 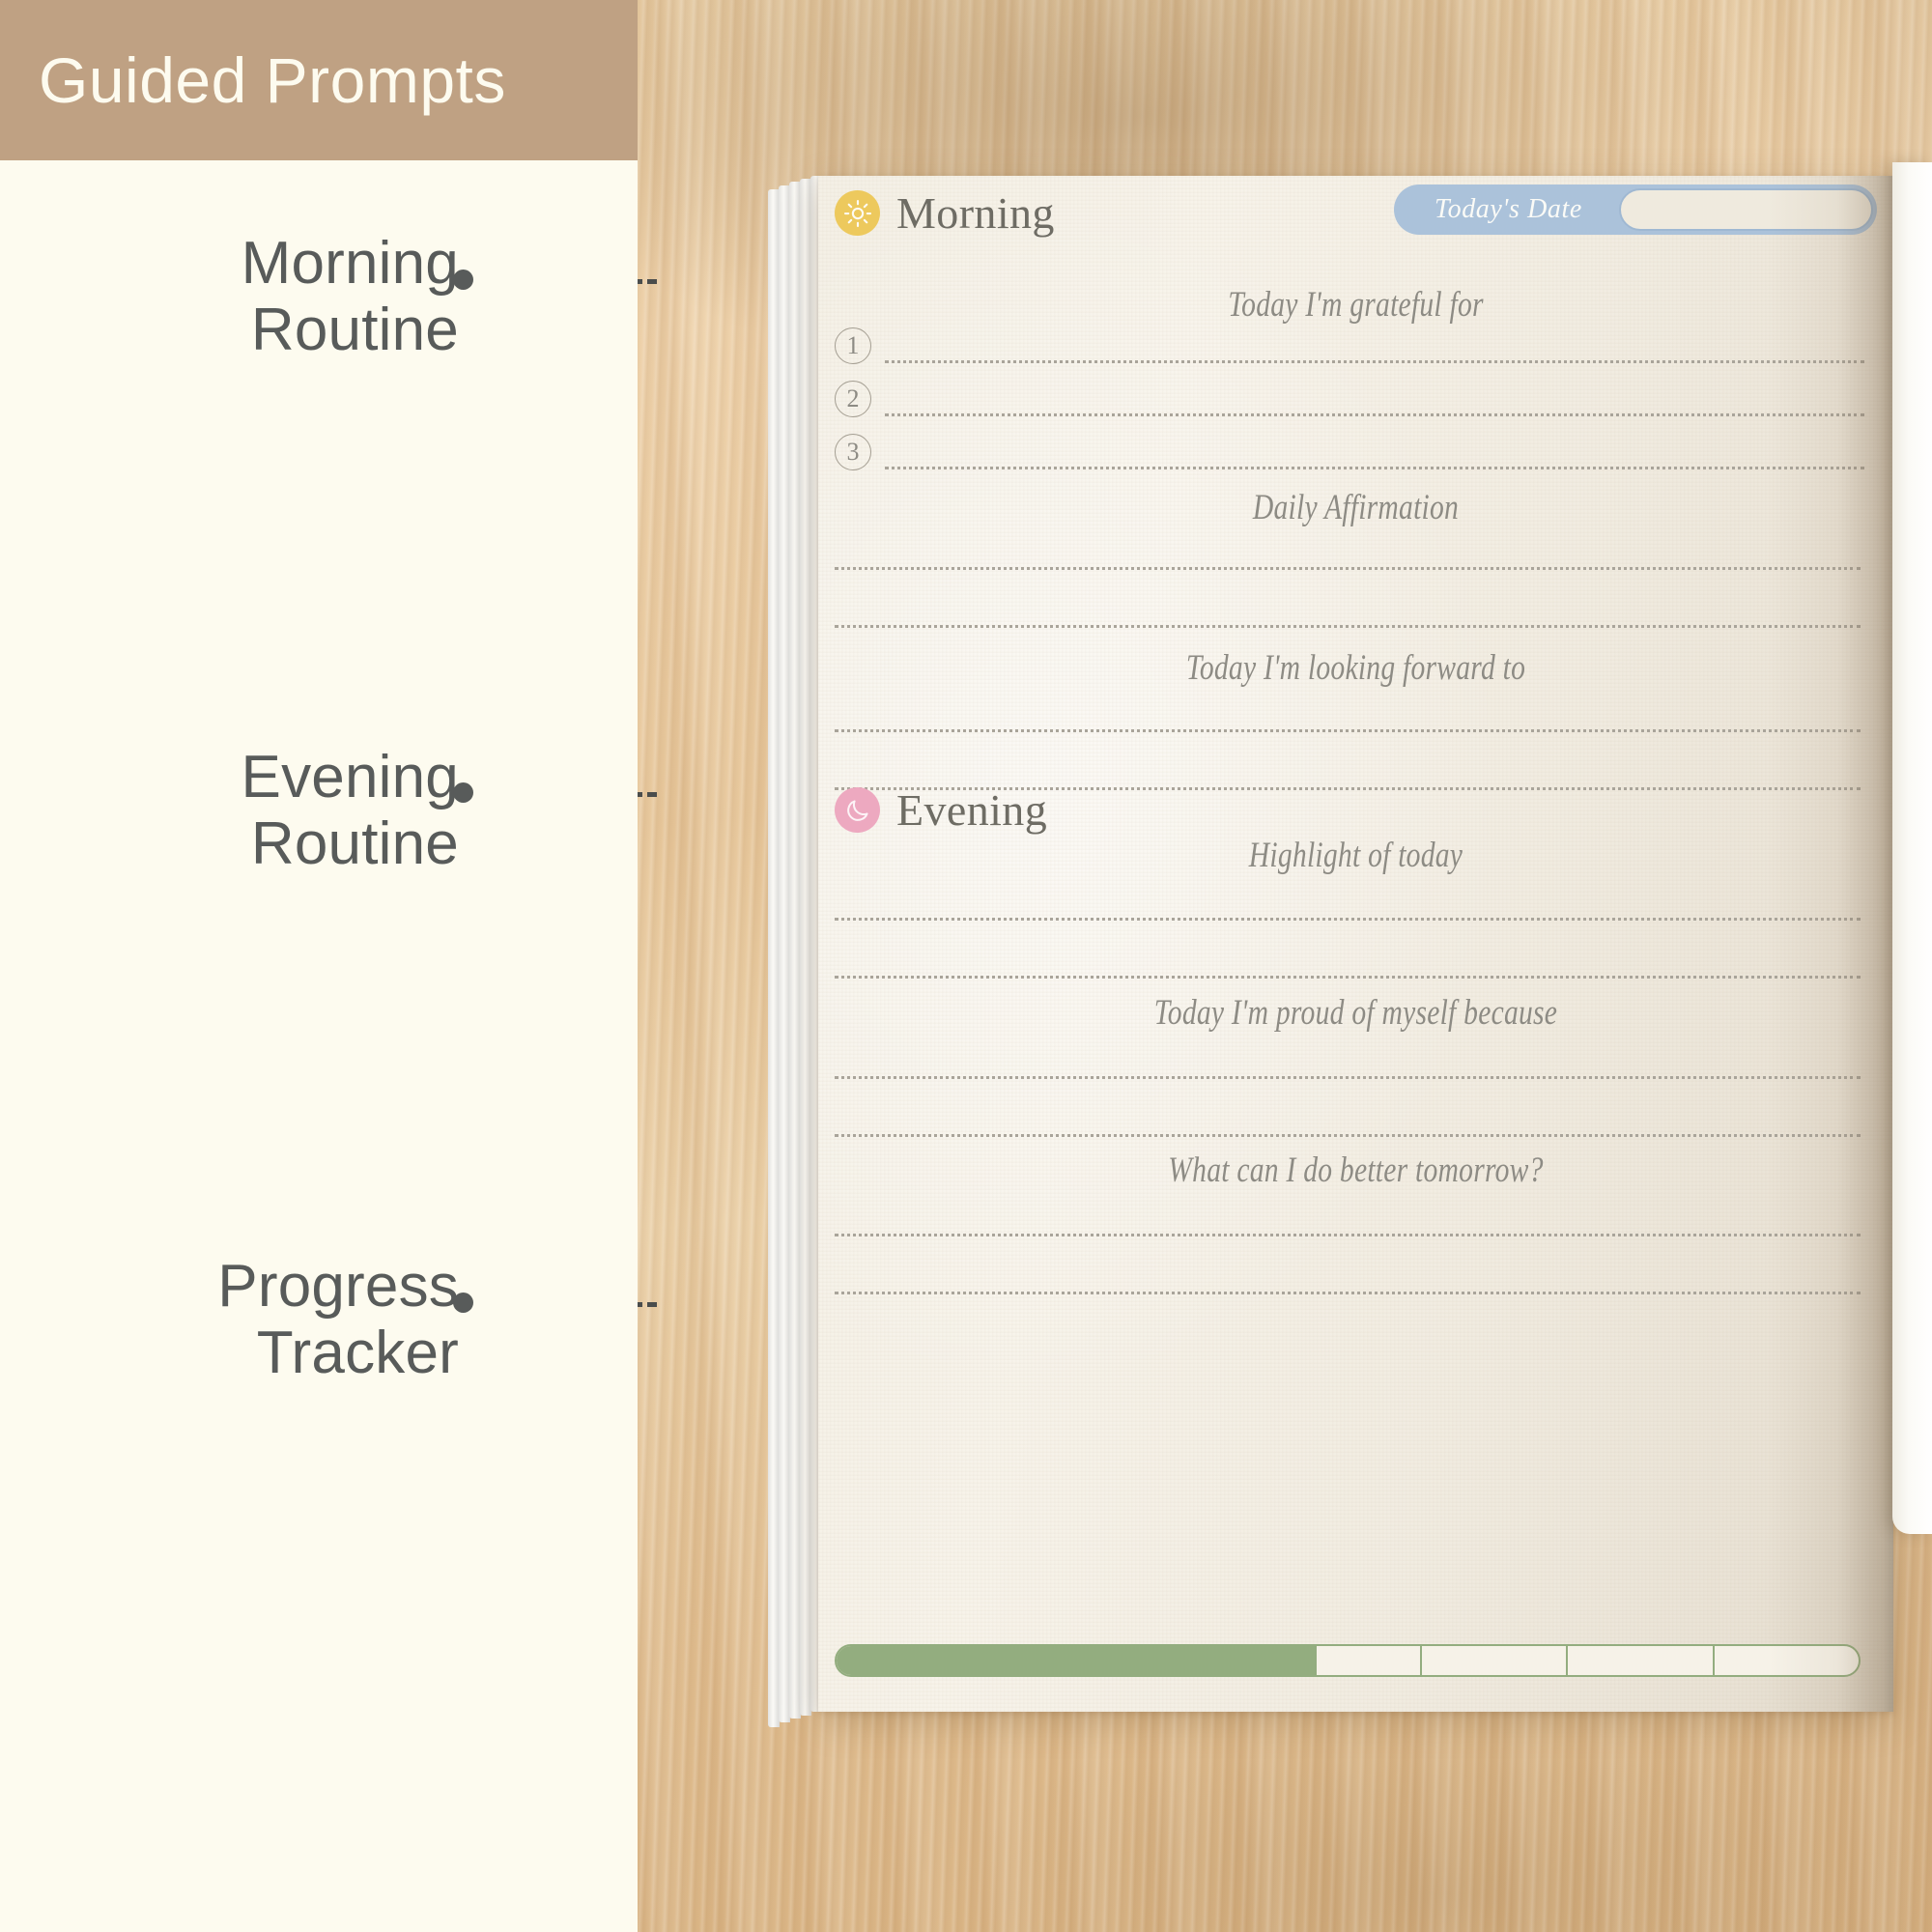 I want to click on progress-tracker, so click(x=1348, y=1660).